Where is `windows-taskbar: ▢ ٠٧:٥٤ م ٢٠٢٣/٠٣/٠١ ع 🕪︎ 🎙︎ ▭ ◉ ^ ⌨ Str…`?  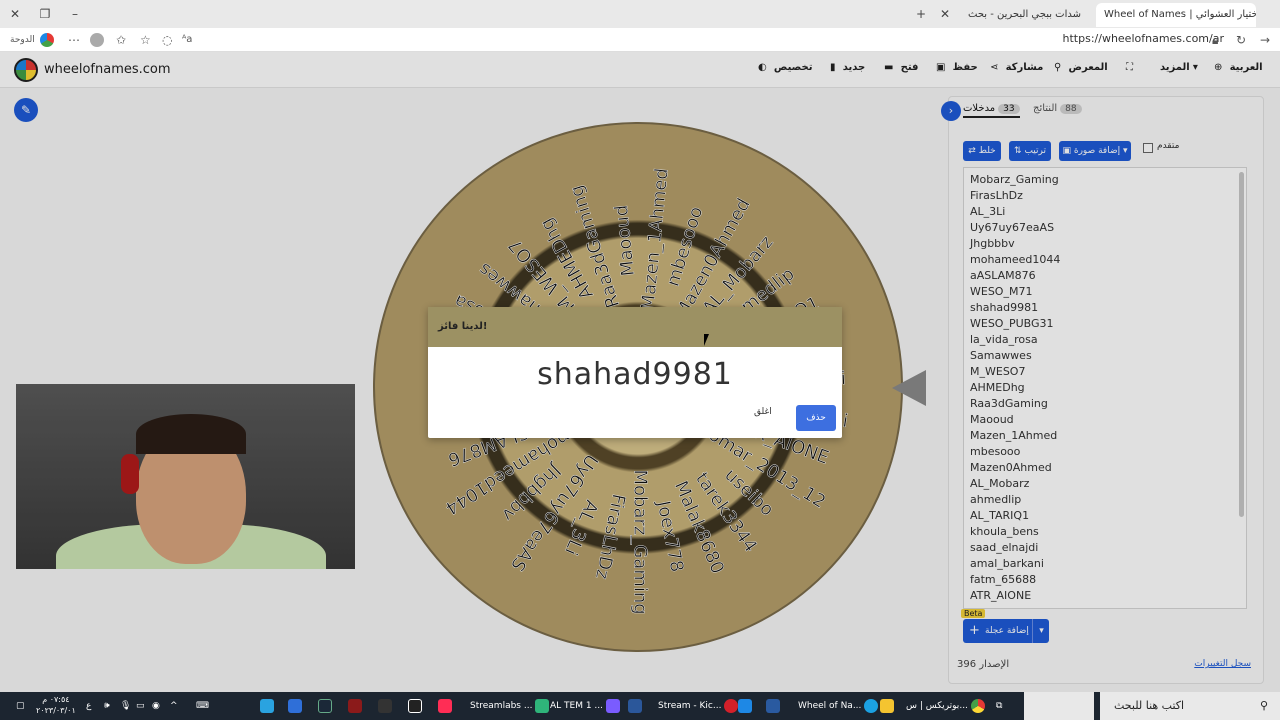 windows-taskbar: ▢ ٠٧:٥٤ م ٢٠٢٣/٠٣/٠١ ع 🕪︎ 🎙︎ ▭ ◉ ^ ⌨ Str… is located at coordinates (640, 706).